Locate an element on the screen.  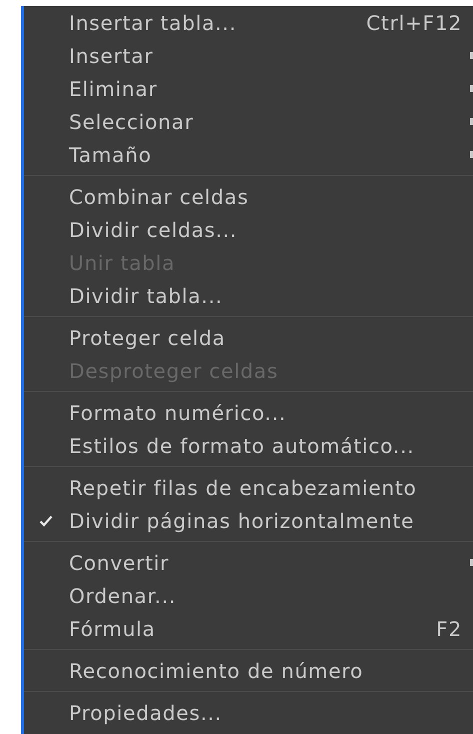
menu-item: Eliminar is located at coordinates (248, 88).